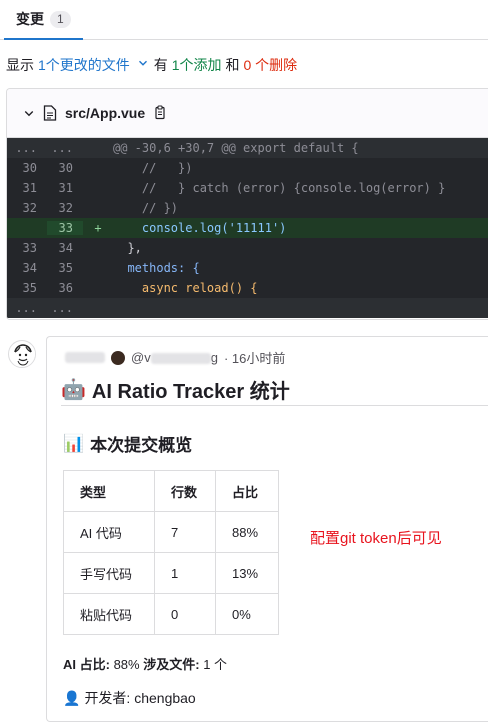 This screenshot has width=488, height=722. Describe the element at coordinates (65, 228) in the screenshot. I see `new-line-number: 33` at that location.